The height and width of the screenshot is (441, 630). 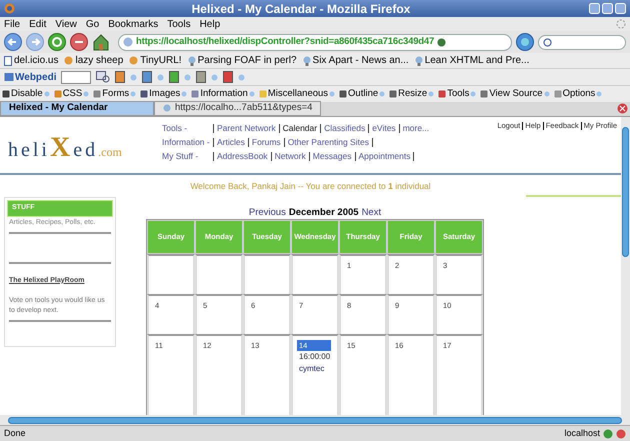 What do you see at coordinates (75, 145) in the screenshot?
I see `site-logo: heliXed.com` at bounding box center [75, 145].